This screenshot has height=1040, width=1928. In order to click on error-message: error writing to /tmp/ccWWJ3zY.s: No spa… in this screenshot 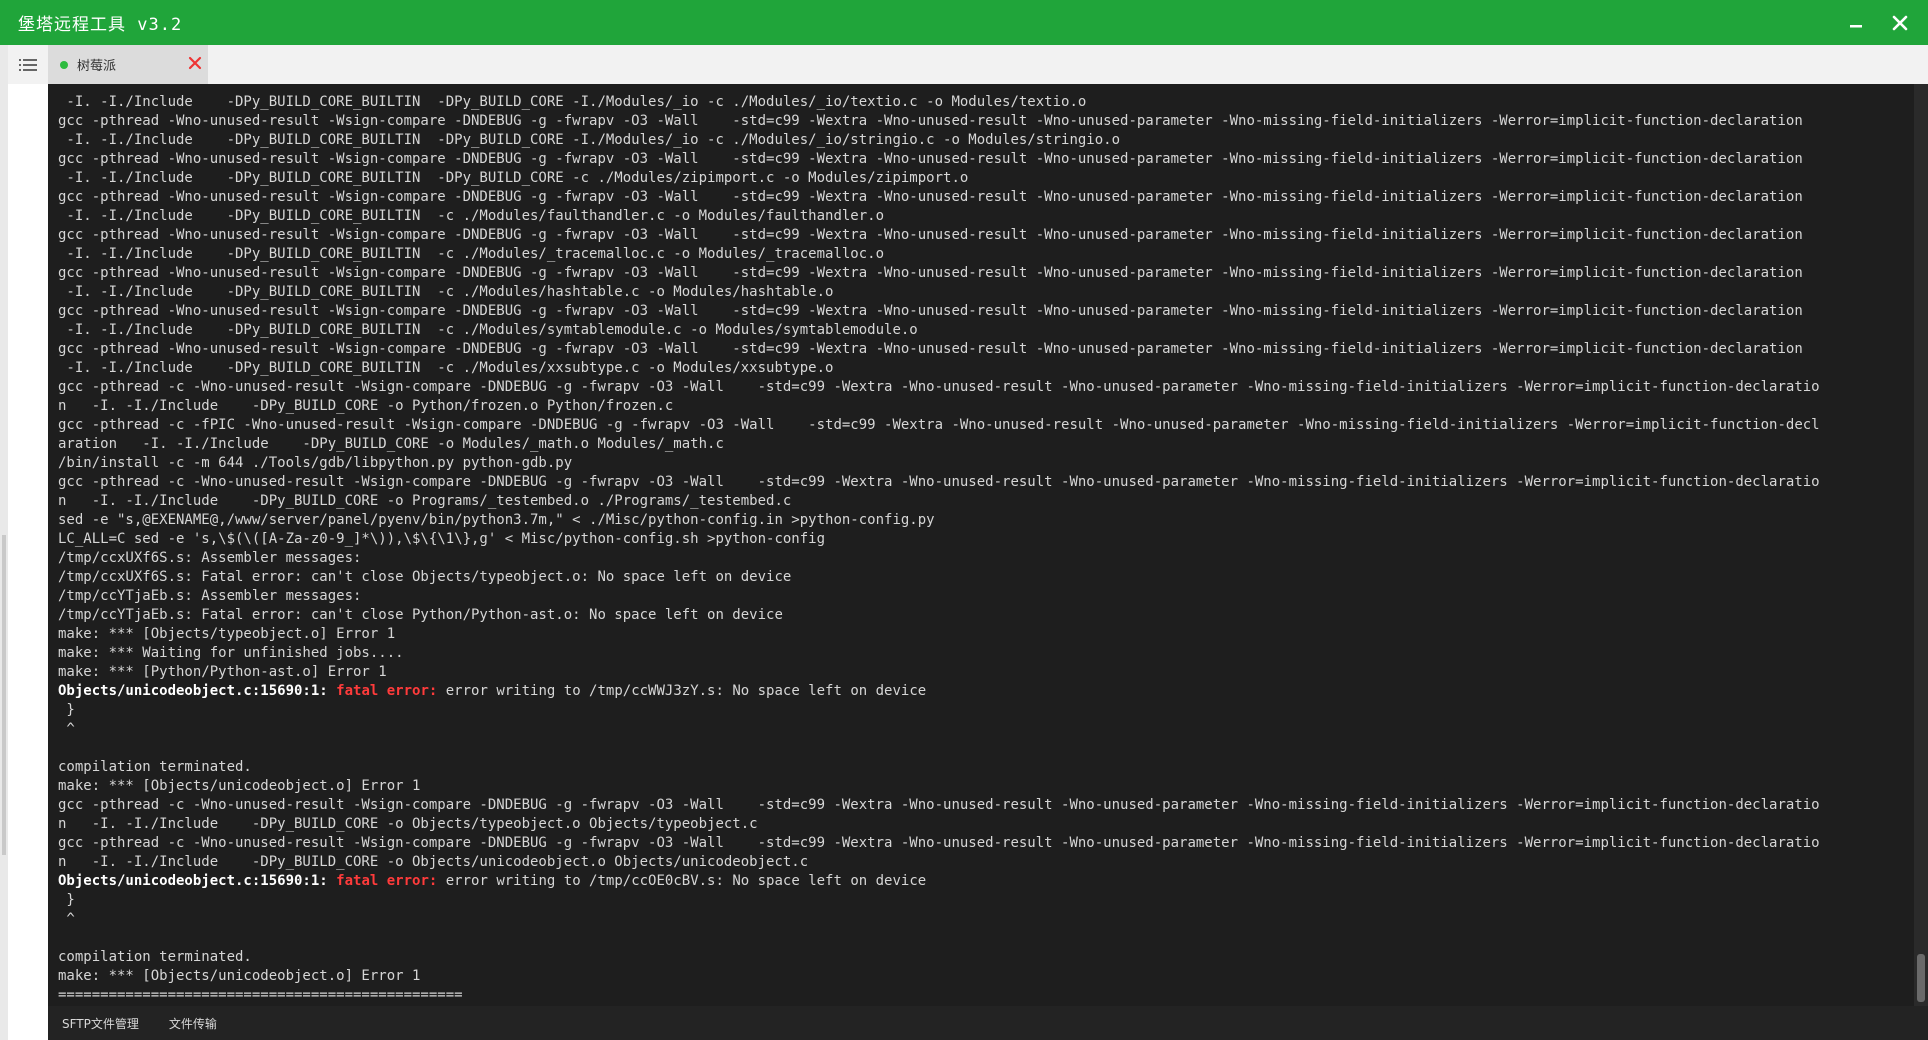, I will do `click(682, 691)`.